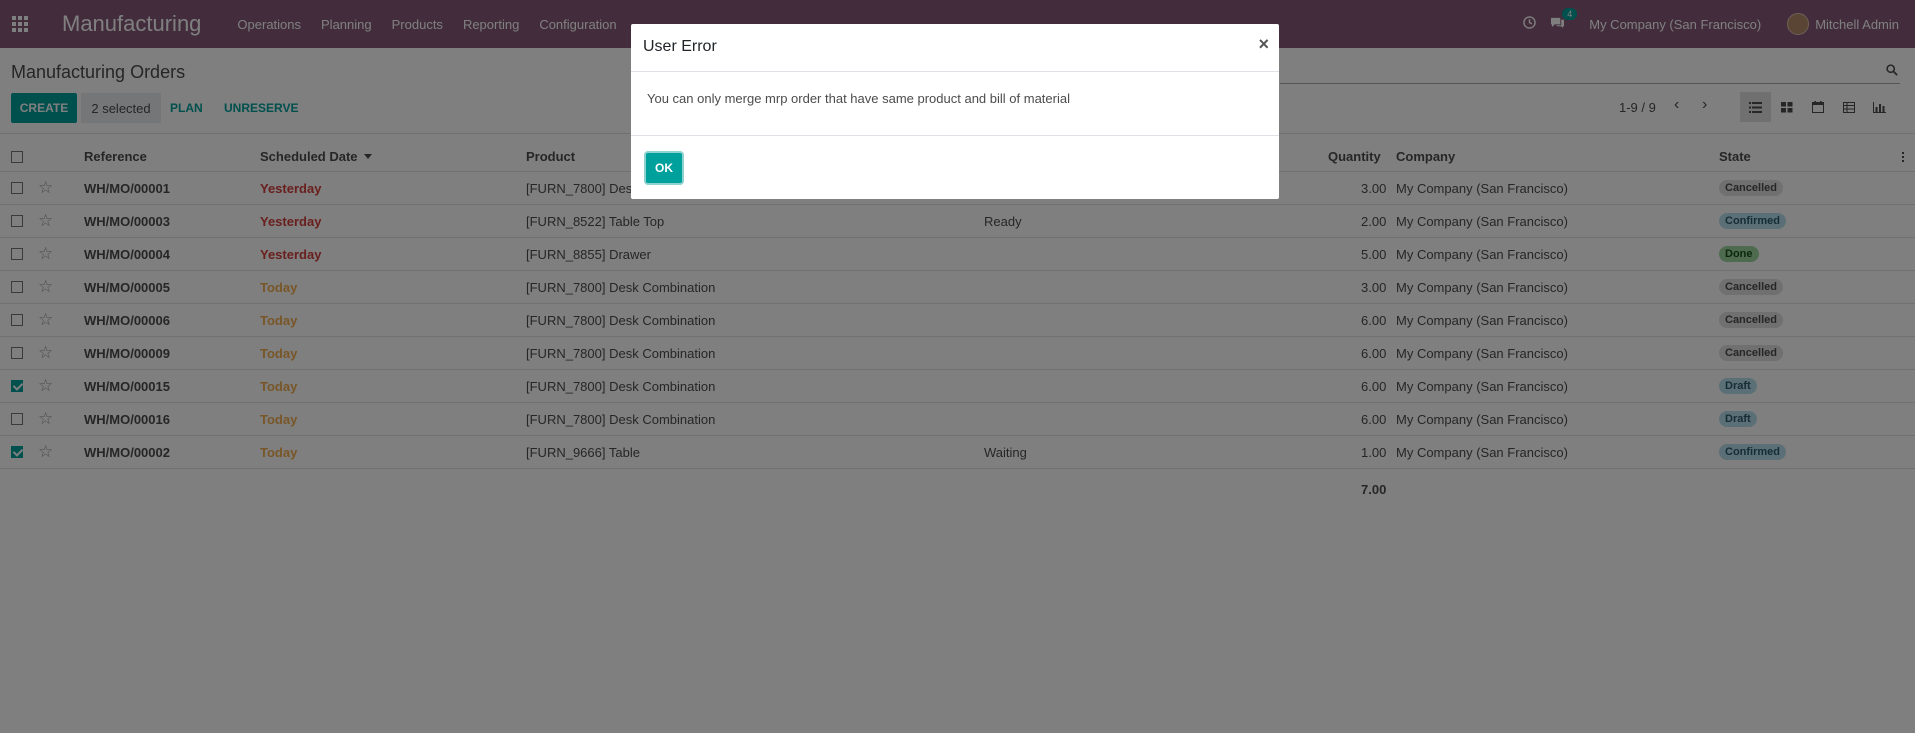 The image size is (1915, 733). I want to click on dialog-footer: OK, so click(955, 167).